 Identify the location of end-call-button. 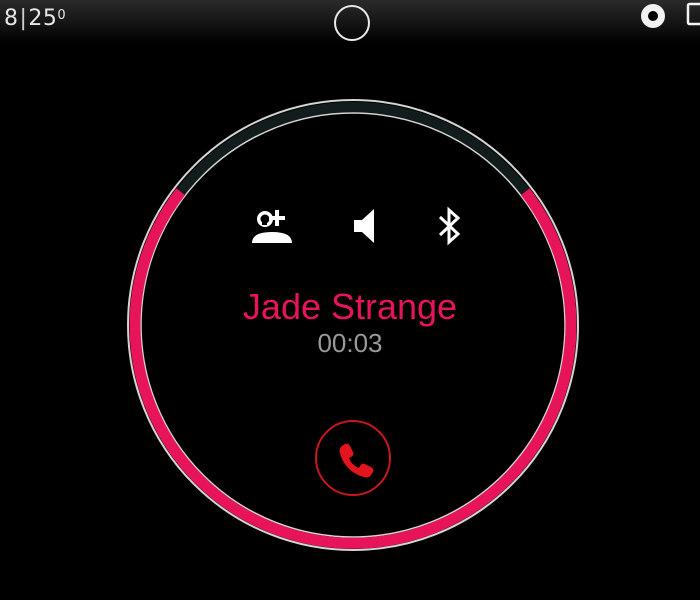
(353, 458).